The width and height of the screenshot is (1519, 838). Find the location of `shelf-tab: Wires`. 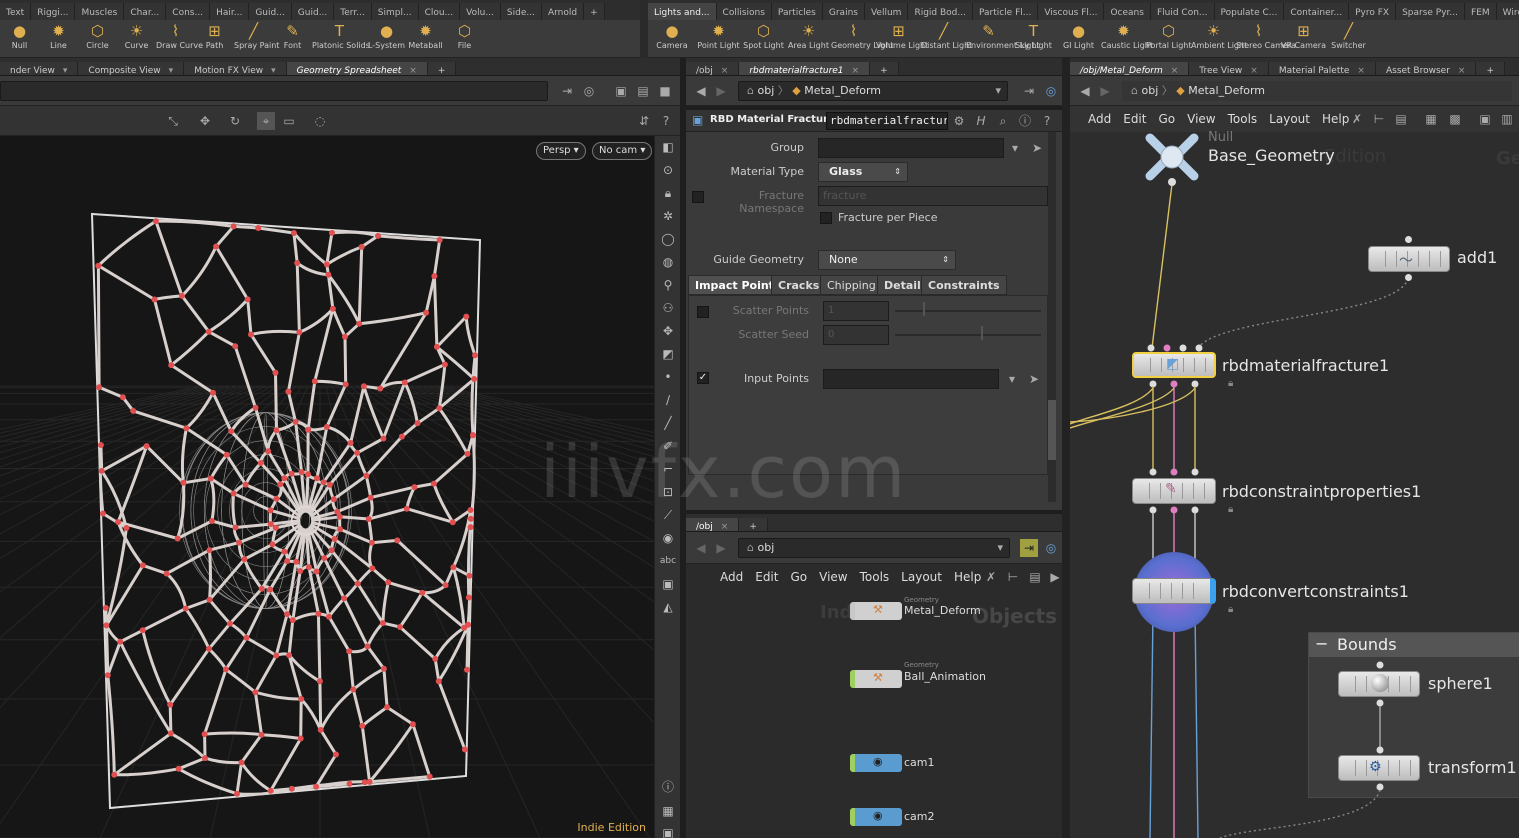

shelf-tab: Wires is located at coordinates (1507, 11).